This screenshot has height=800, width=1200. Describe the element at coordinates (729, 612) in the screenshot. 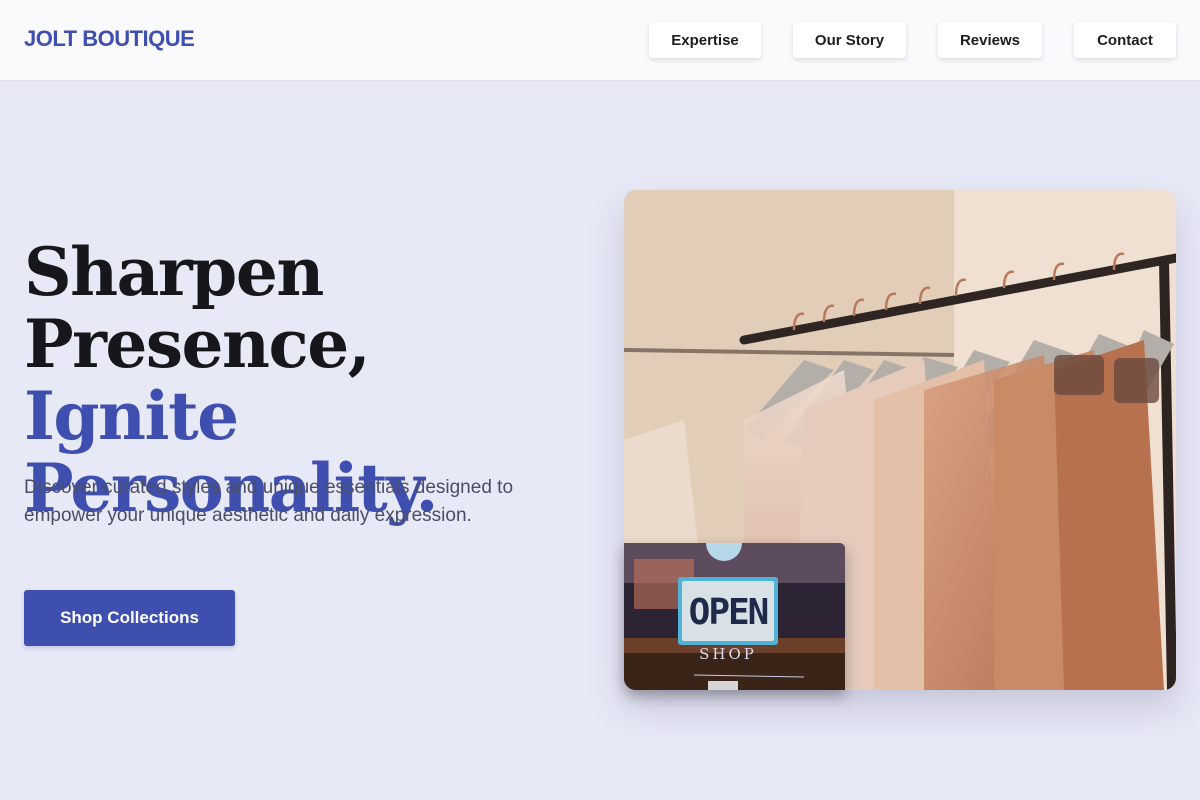

I see `open-sign-text: OPEN` at that location.